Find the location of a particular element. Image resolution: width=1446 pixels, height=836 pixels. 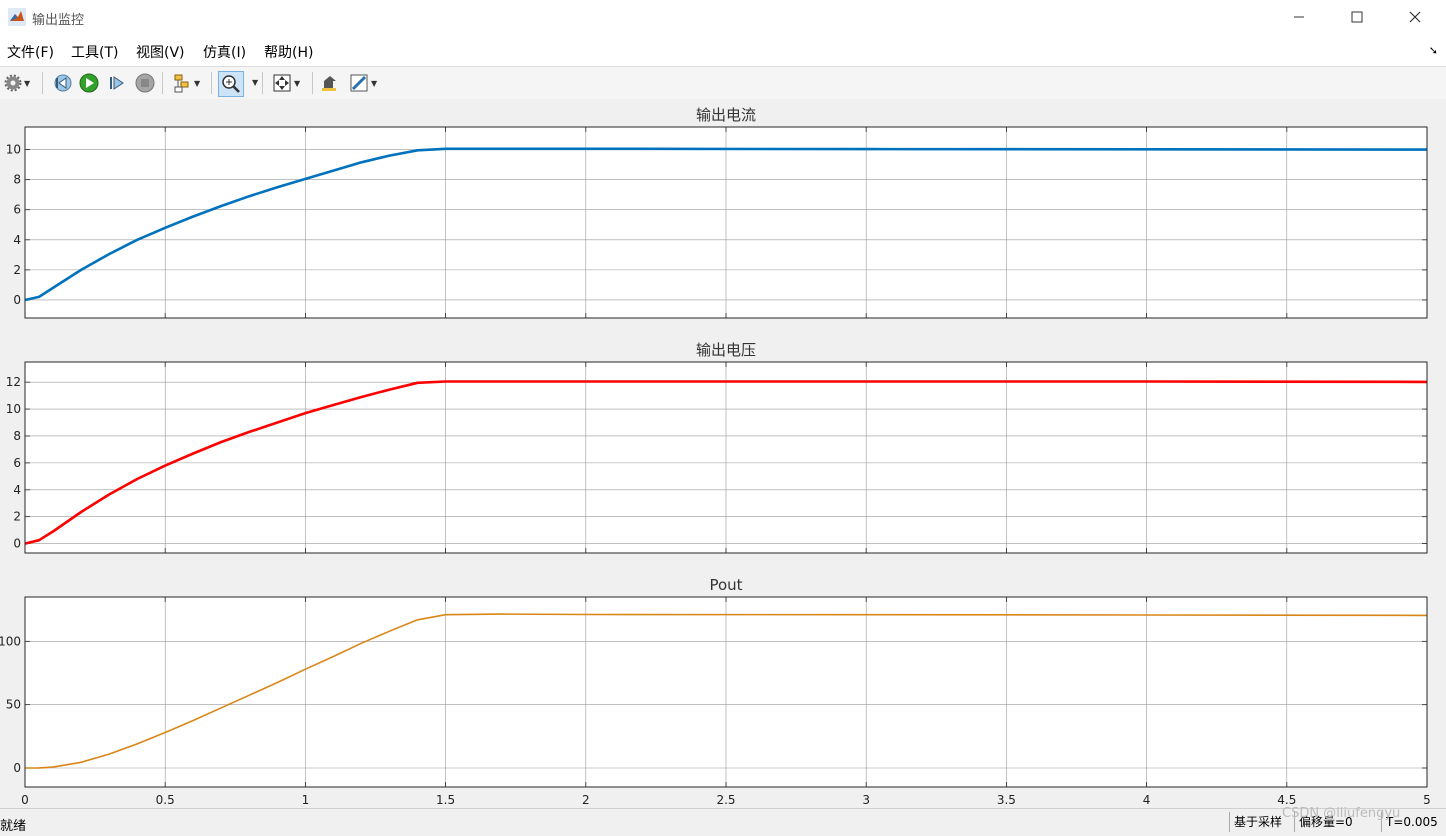

run-icon is located at coordinates (89, 83).